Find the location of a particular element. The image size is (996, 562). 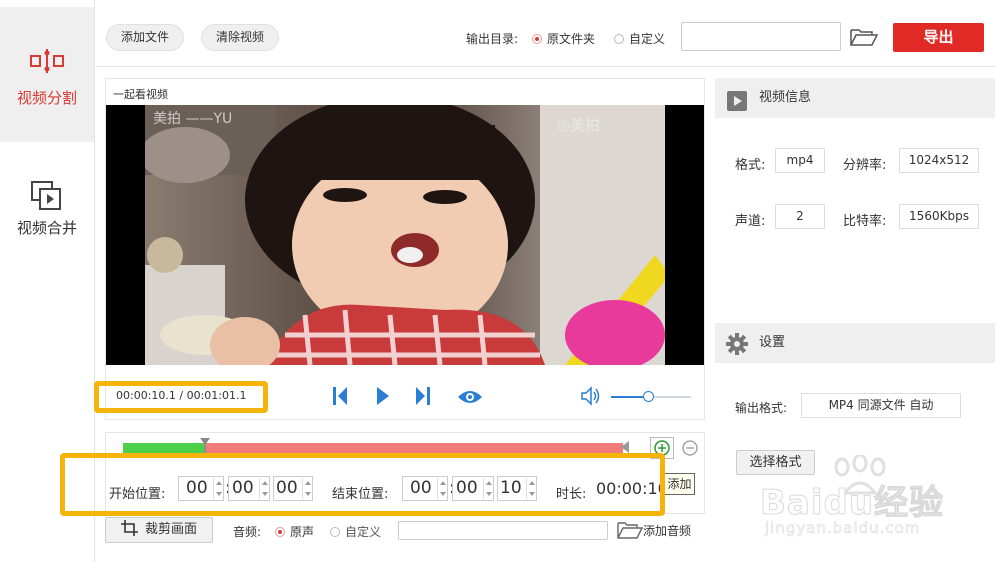

baidu-brand: Baidu经验 is located at coordinates (852, 503).